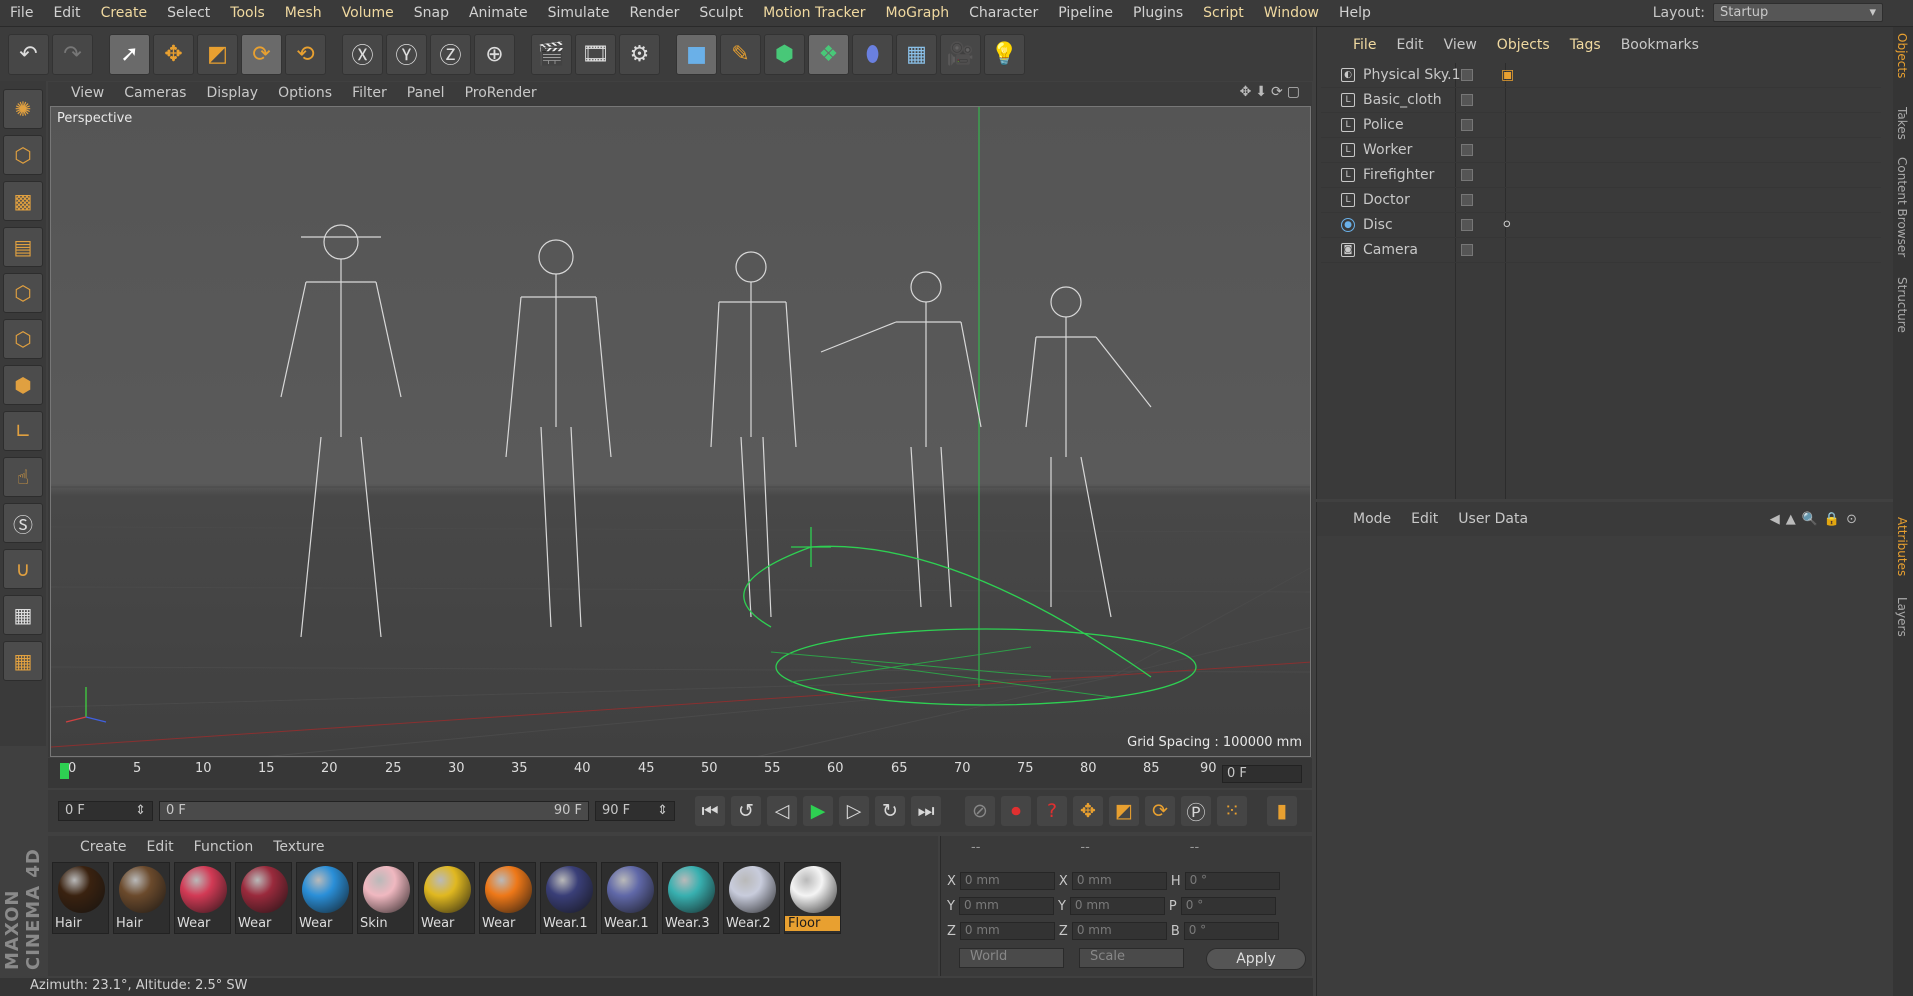 This screenshot has height=996, width=1913. What do you see at coordinates (1007, 931) in the screenshot?
I see `position-z-field: 0 mm` at bounding box center [1007, 931].